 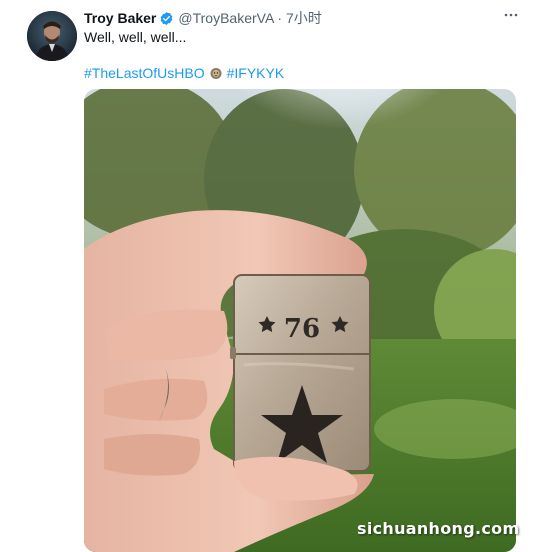 I want to click on author-handle-timestamp: @TroyBakerVA · 7小时, so click(x=249, y=18).